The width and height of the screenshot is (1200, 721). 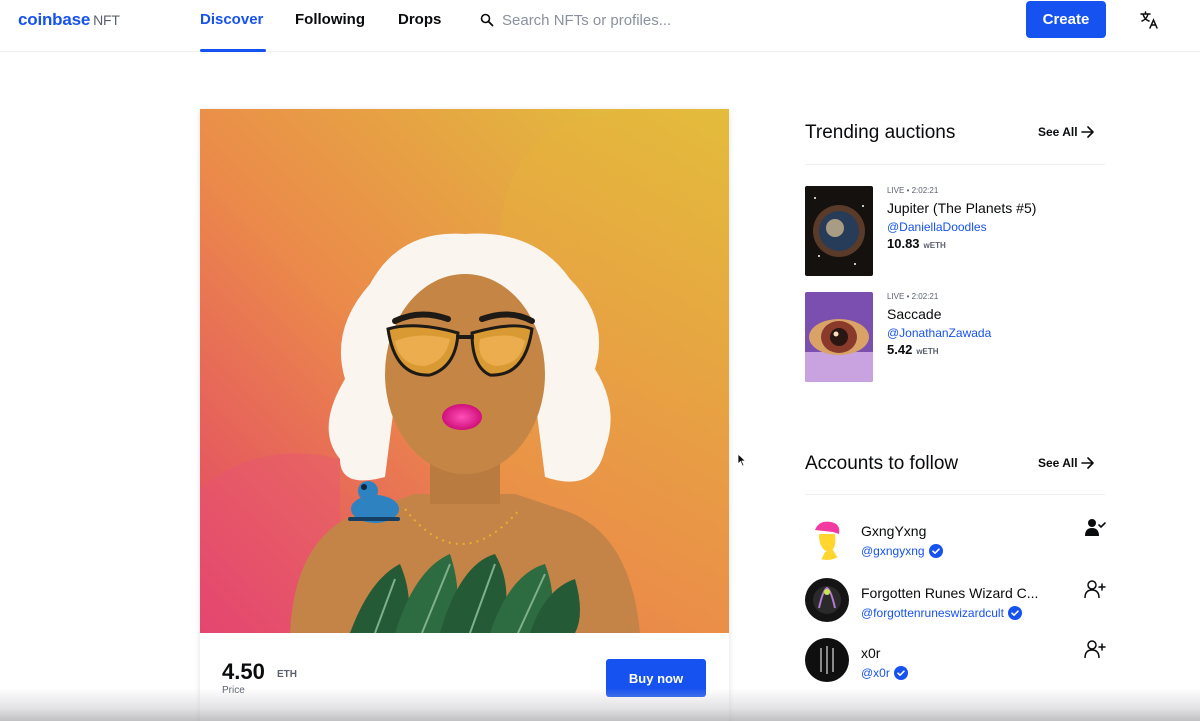 What do you see at coordinates (742, 460) in the screenshot?
I see `mouse-cursor-icon` at bounding box center [742, 460].